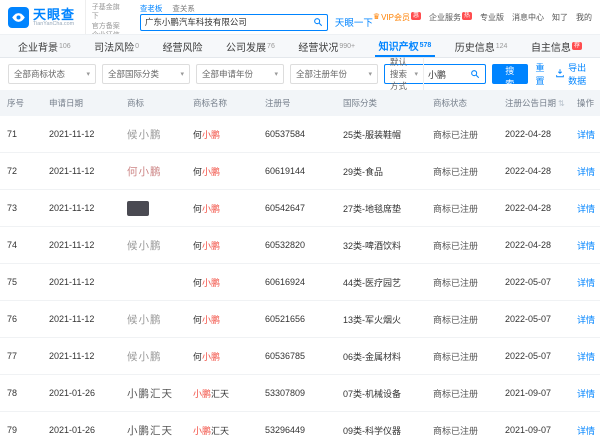 This screenshot has height=444, width=600. What do you see at coordinates (138, 208) in the screenshot?
I see `trademark-image` at bounding box center [138, 208].